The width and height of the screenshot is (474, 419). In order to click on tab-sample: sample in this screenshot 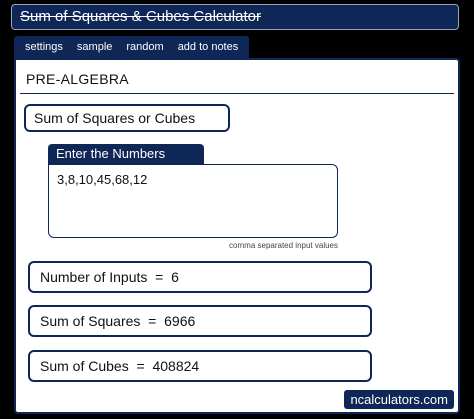, I will do `click(94, 47)`.